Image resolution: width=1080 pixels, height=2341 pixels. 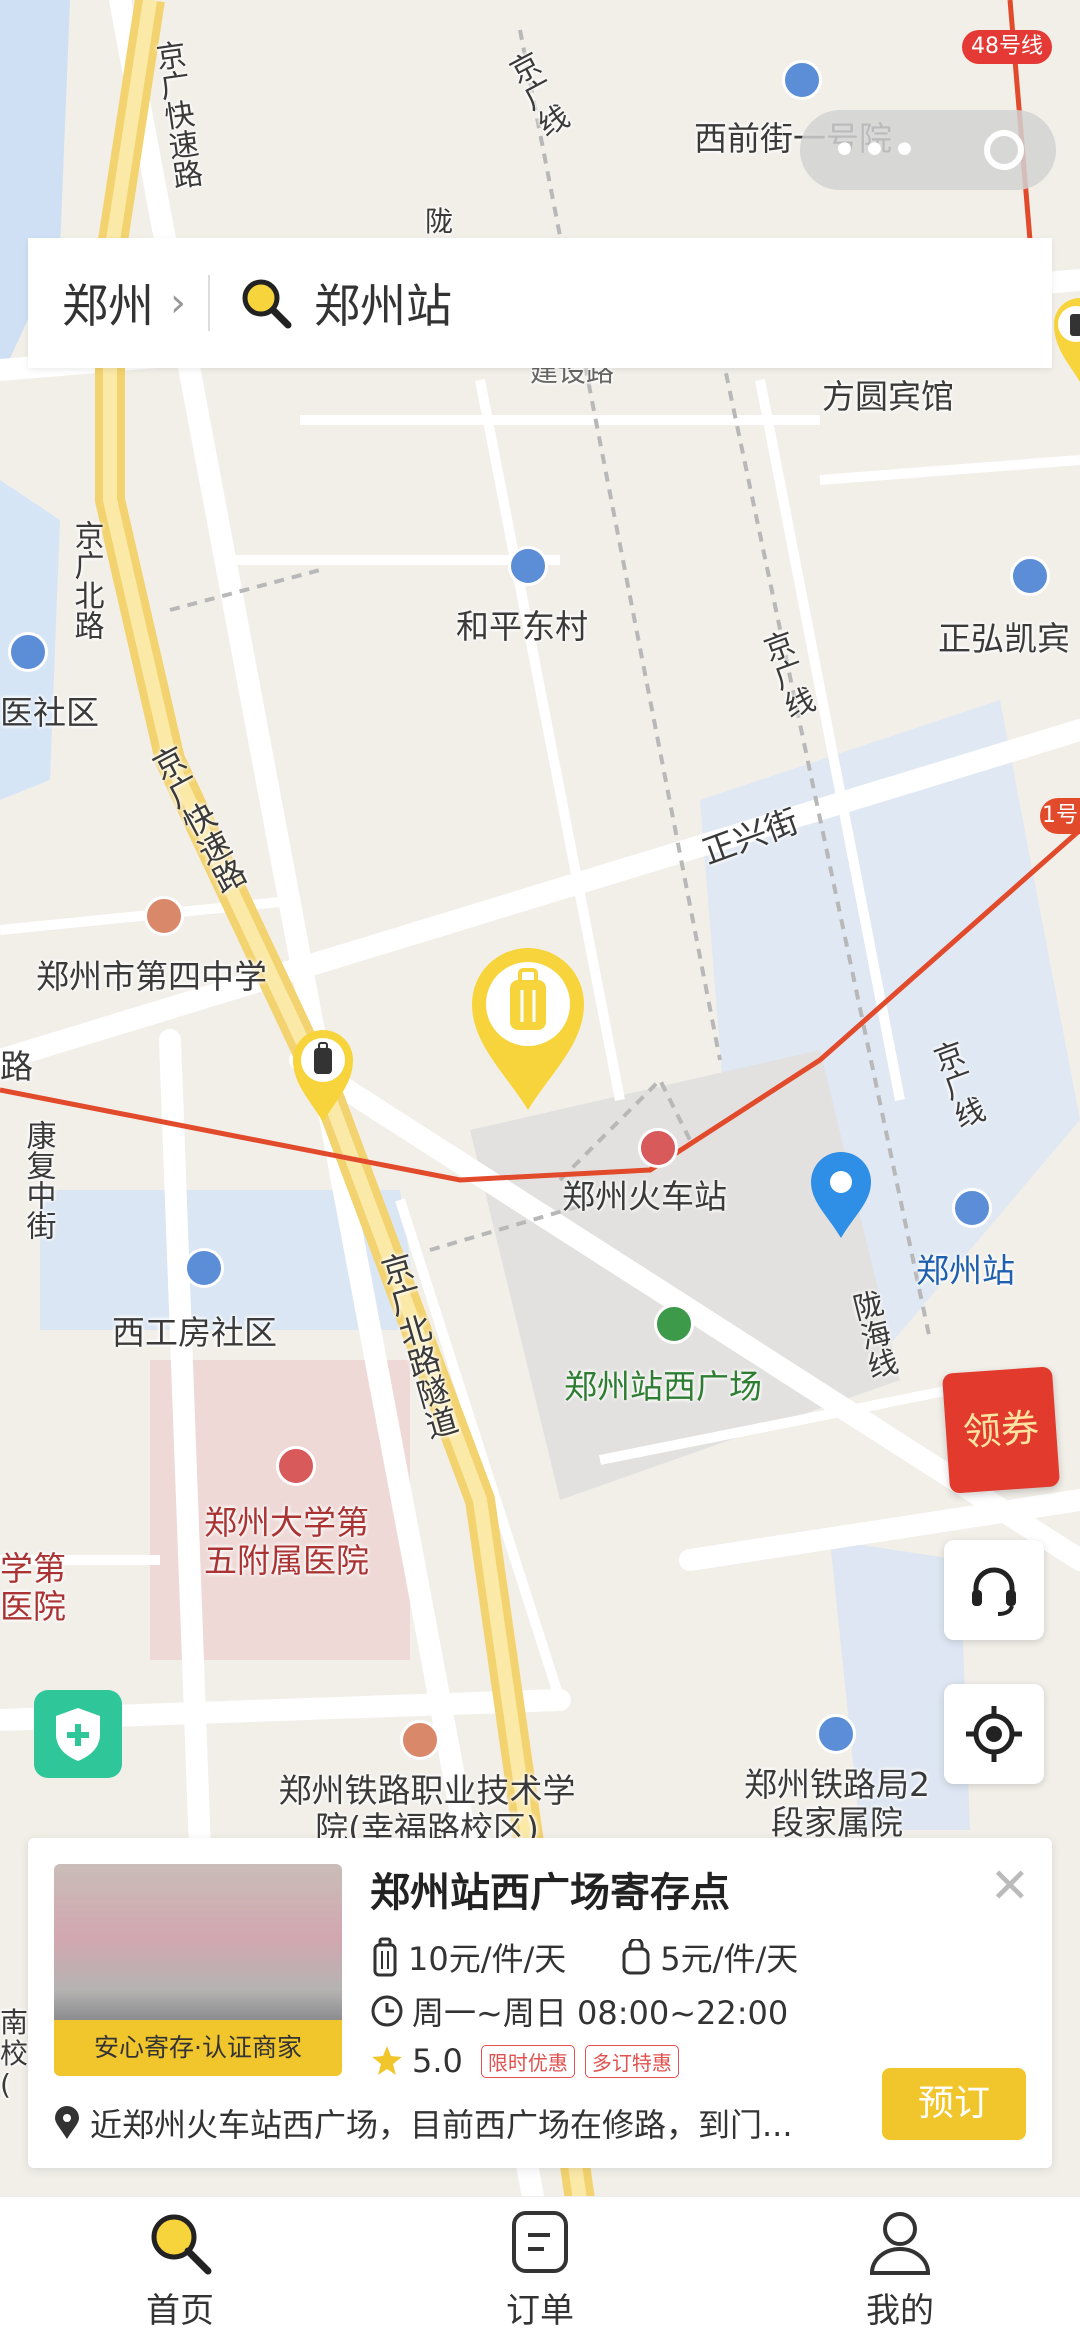 I want to click on poi-zhenghongkai: 正弘凯宾, so click(x=1004, y=636).